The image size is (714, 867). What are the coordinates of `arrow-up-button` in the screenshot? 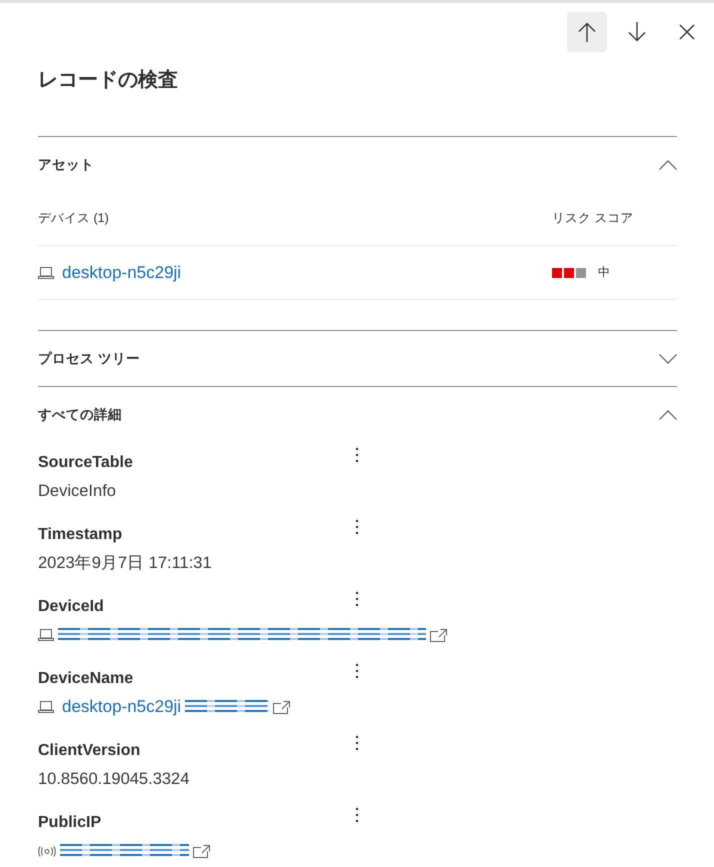 It's located at (587, 32).